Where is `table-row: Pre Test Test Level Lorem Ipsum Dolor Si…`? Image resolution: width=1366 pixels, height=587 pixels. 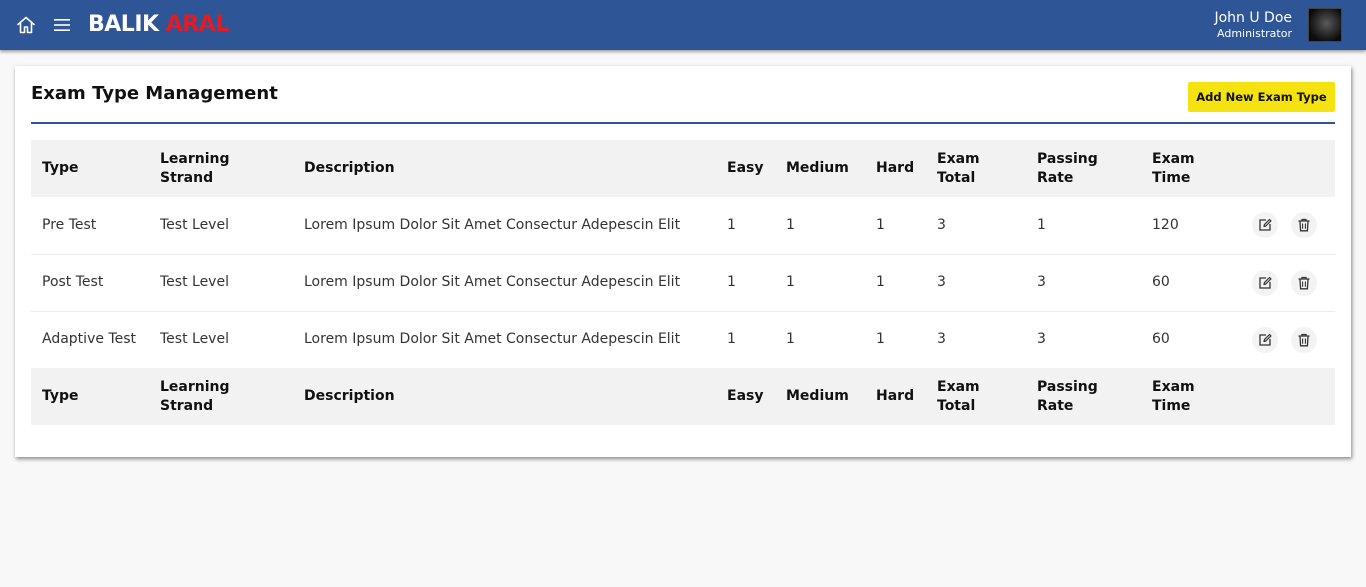
table-row: Pre Test Test Level Lorem Ipsum Dolor Si… is located at coordinates (683, 225).